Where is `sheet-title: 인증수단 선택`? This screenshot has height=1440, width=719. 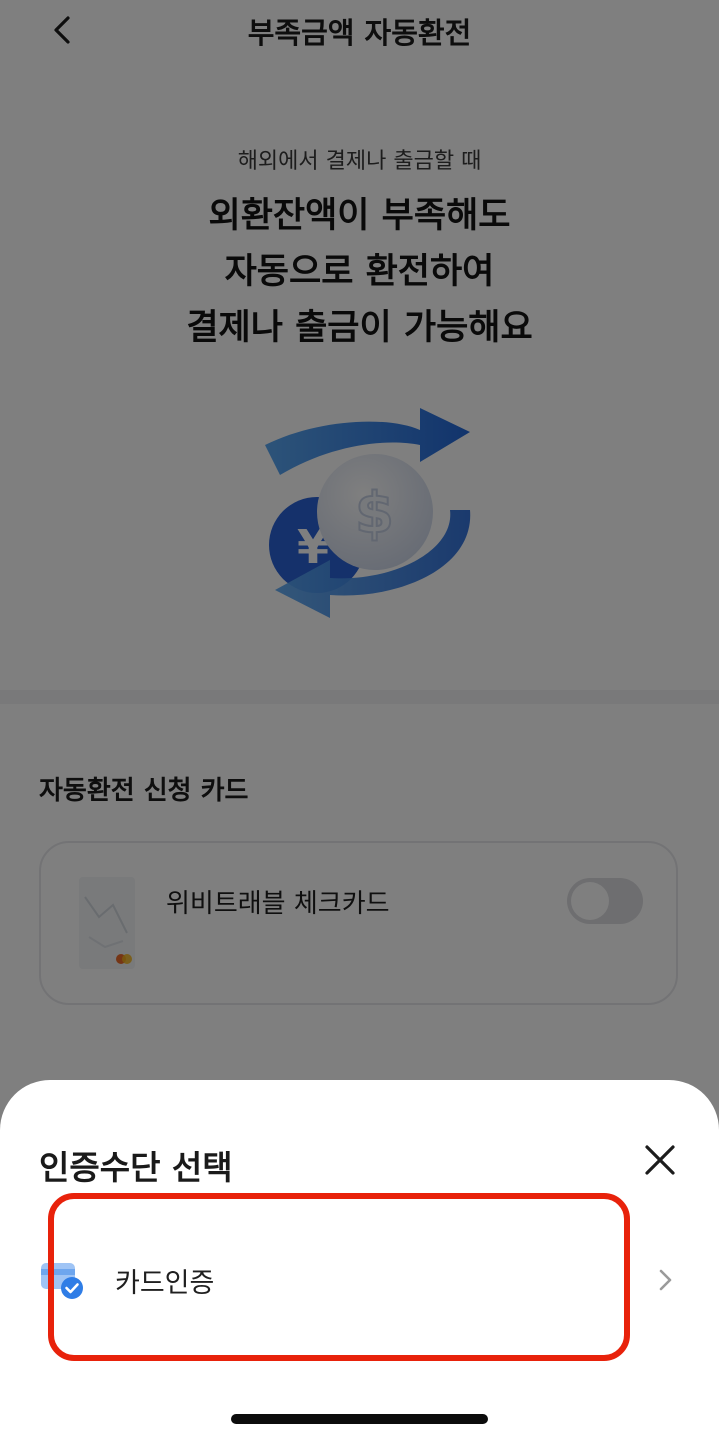
sheet-title: 인증수단 선택 is located at coordinates (136, 1167).